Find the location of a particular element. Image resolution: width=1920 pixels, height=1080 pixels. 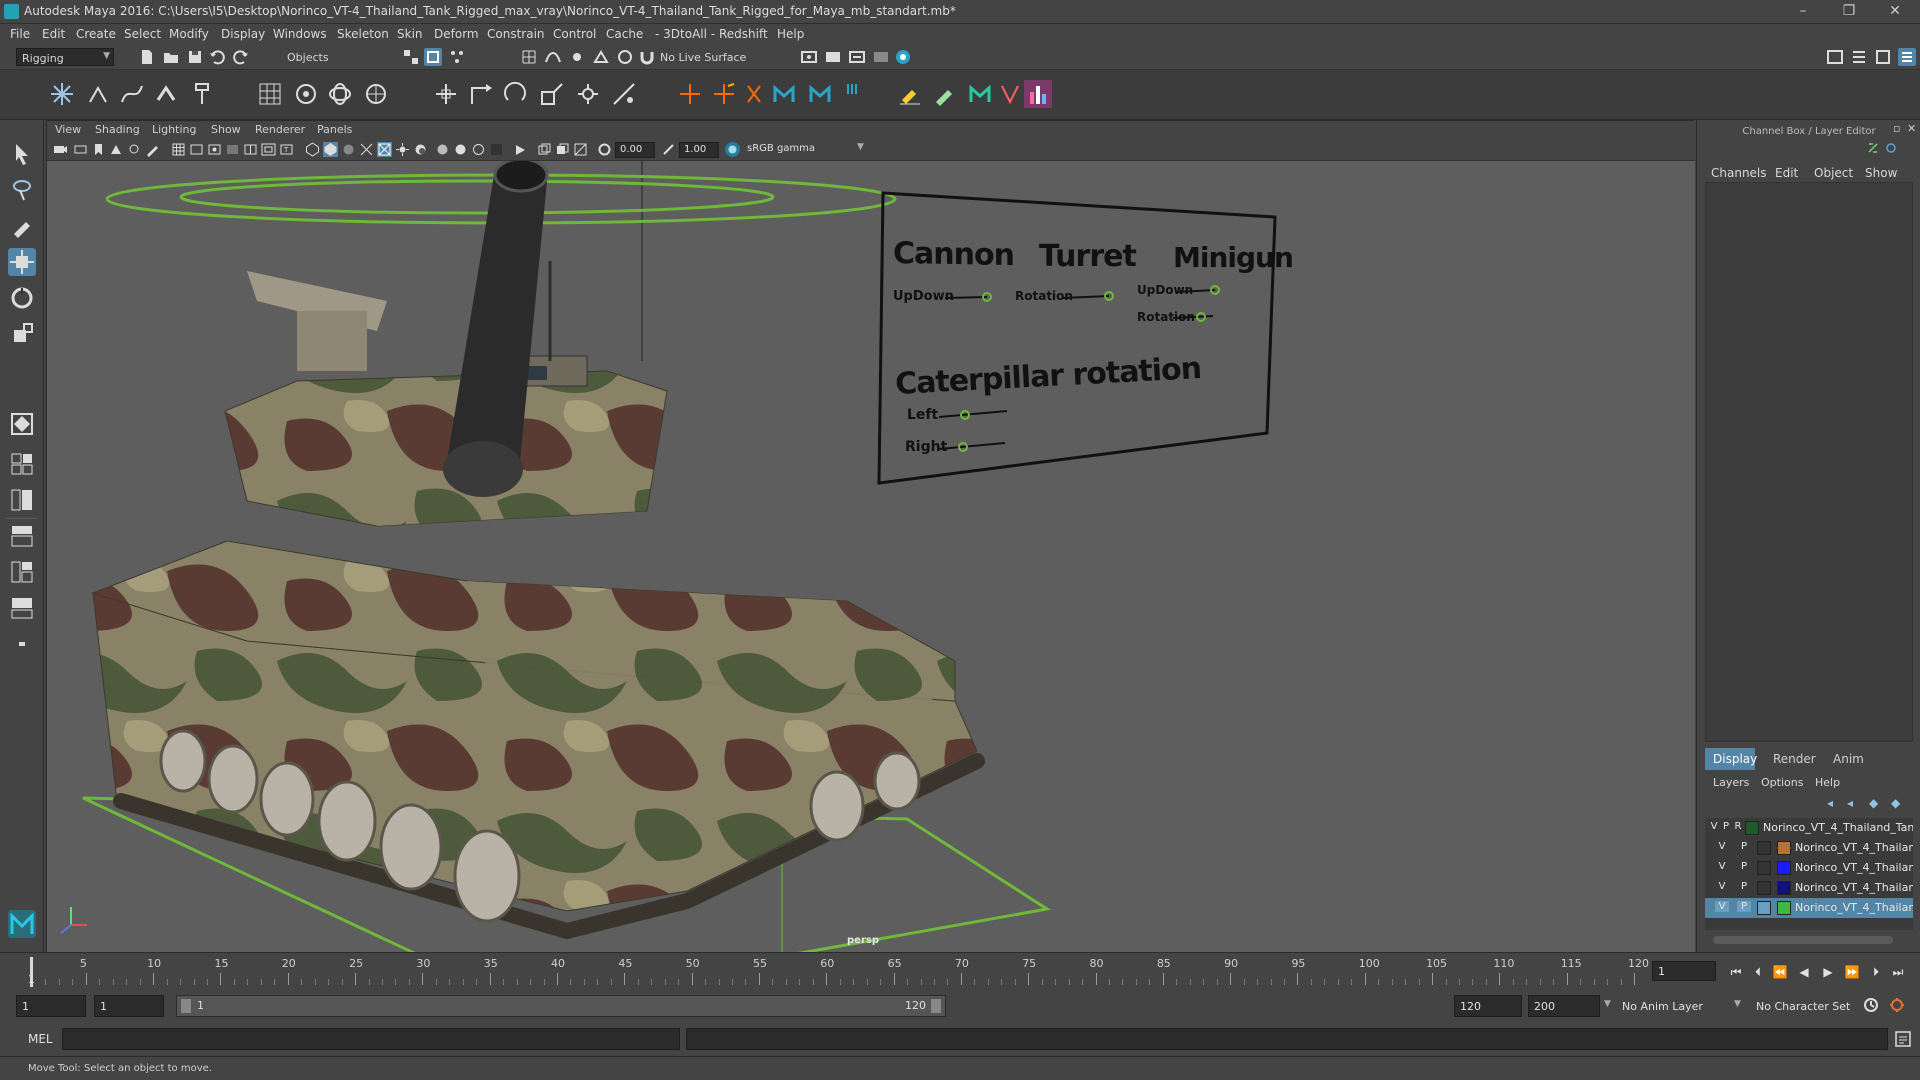

play-backward-icon: ◀ is located at coordinates (1804, 972).